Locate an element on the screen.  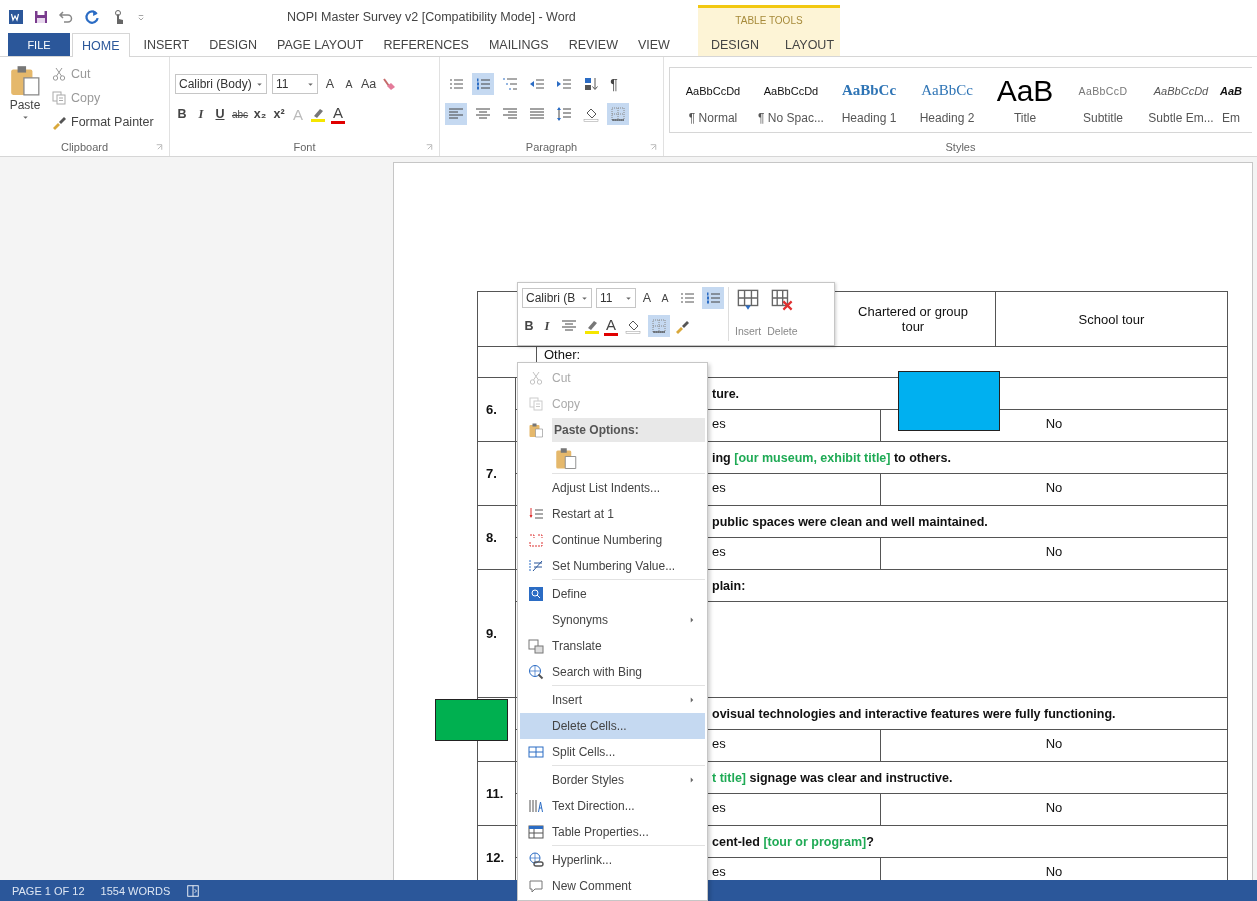
font-name-field: Calibri (B is located at coordinates (557, 298).